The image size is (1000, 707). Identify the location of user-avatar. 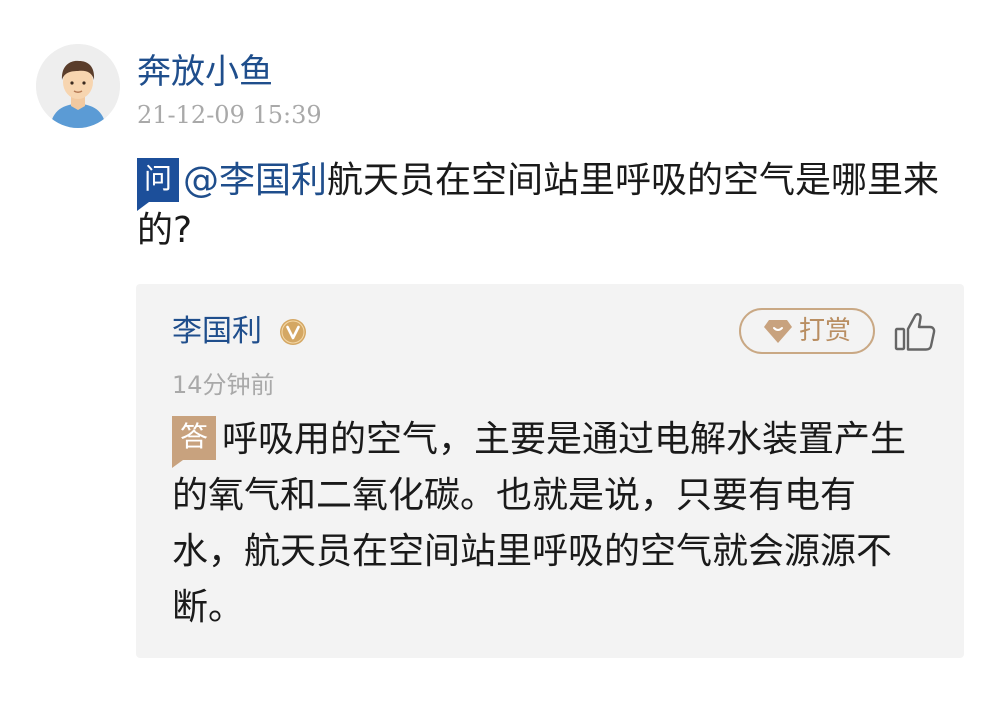
(78, 86).